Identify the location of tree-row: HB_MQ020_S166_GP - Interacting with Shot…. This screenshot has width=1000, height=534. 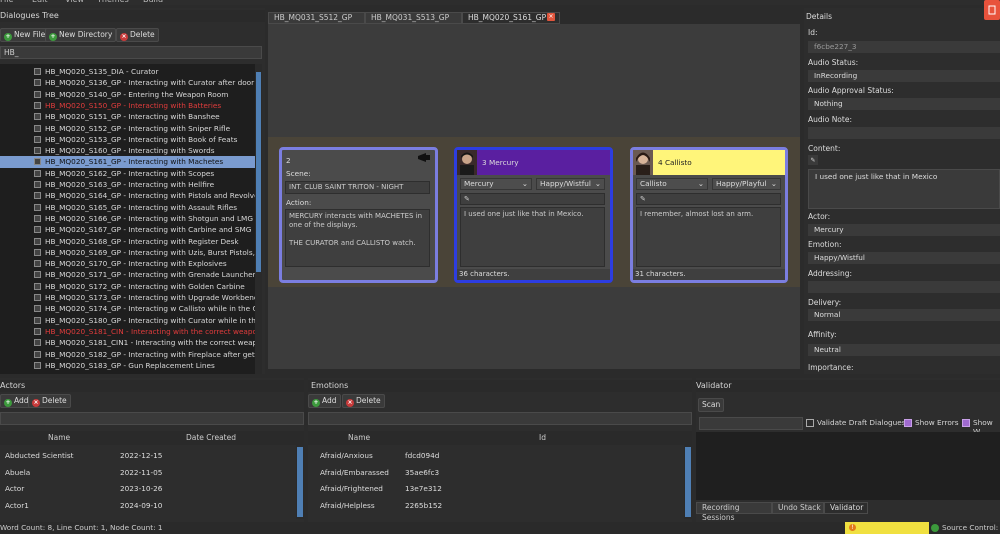
(127, 218).